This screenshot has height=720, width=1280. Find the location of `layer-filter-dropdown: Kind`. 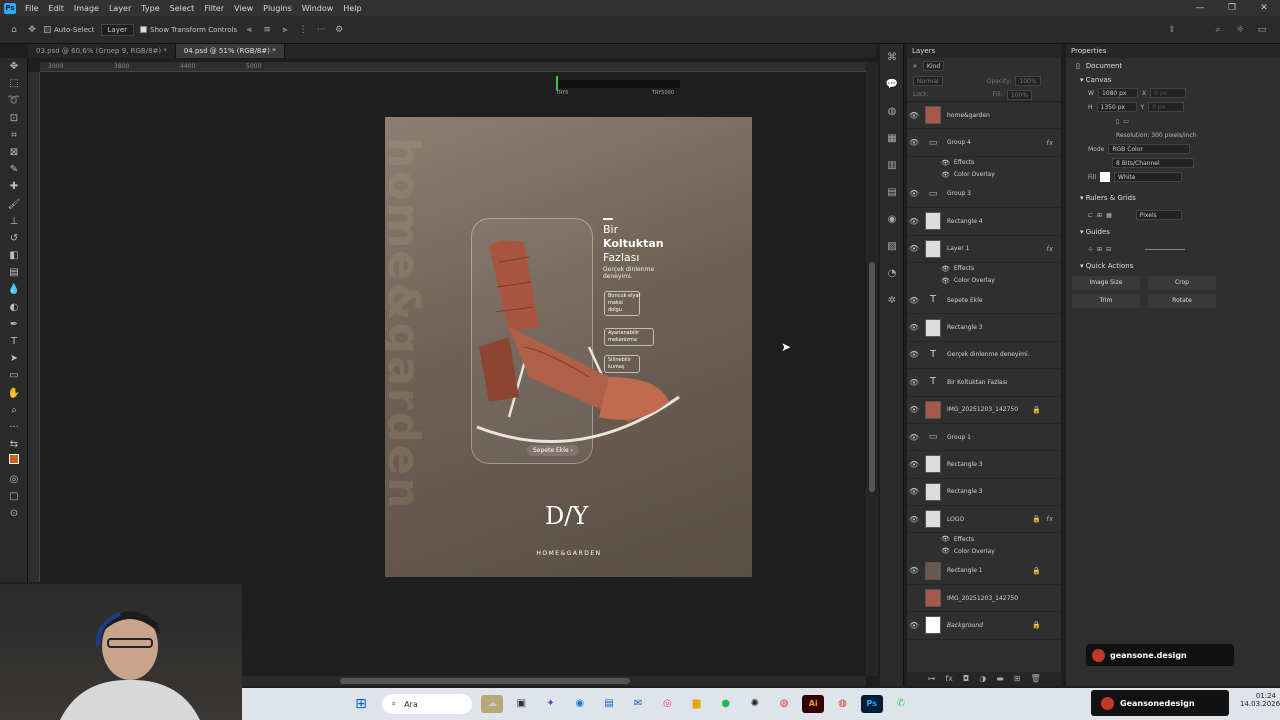

layer-filter-dropdown: Kind is located at coordinates (933, 66).